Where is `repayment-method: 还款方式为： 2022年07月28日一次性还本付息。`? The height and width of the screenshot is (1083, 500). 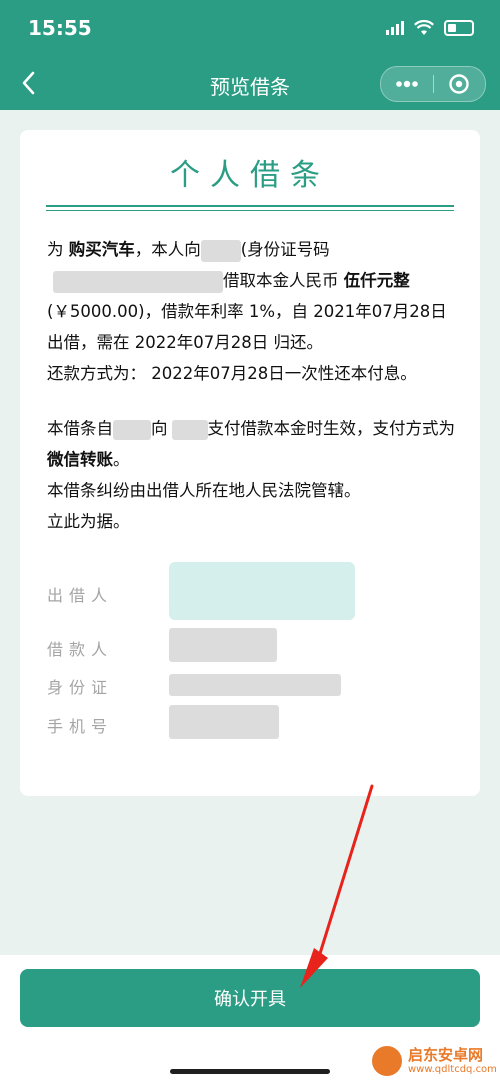
repayment-method: 还款方式为： 2022年07月28日一次性还本付息。 is located at coordinates (232, 373).